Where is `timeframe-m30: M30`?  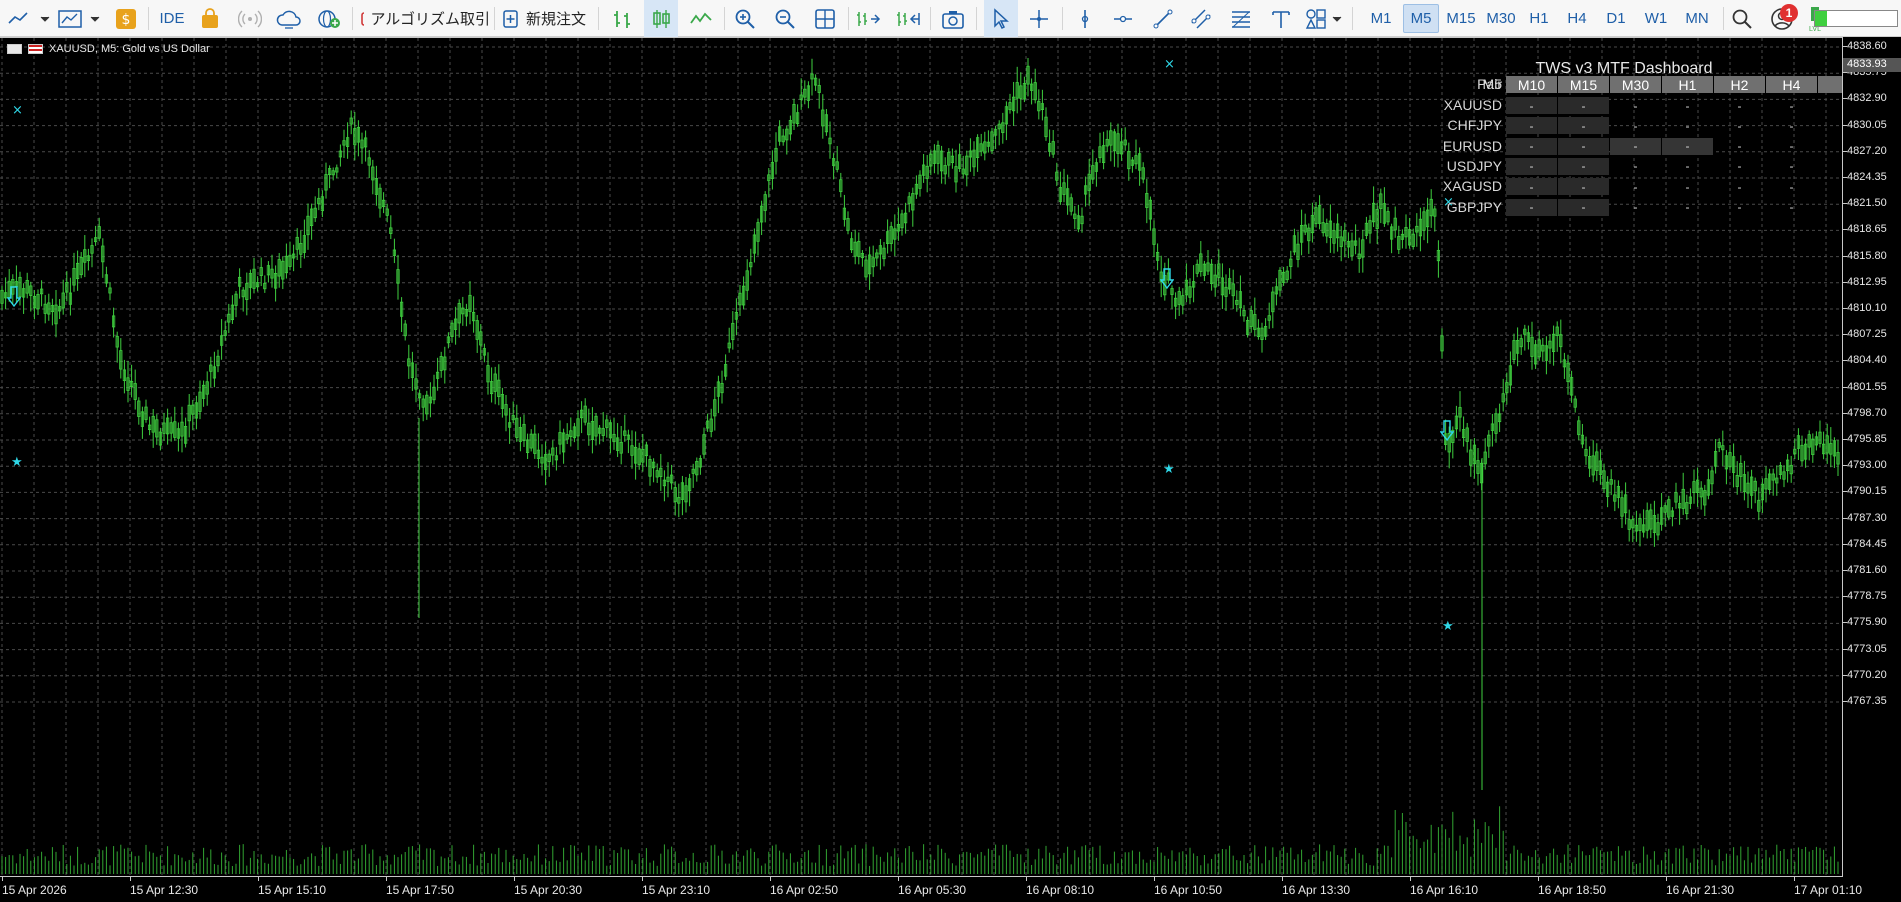 timeframe-m30: M30 is located at coordinates (1501, 18).